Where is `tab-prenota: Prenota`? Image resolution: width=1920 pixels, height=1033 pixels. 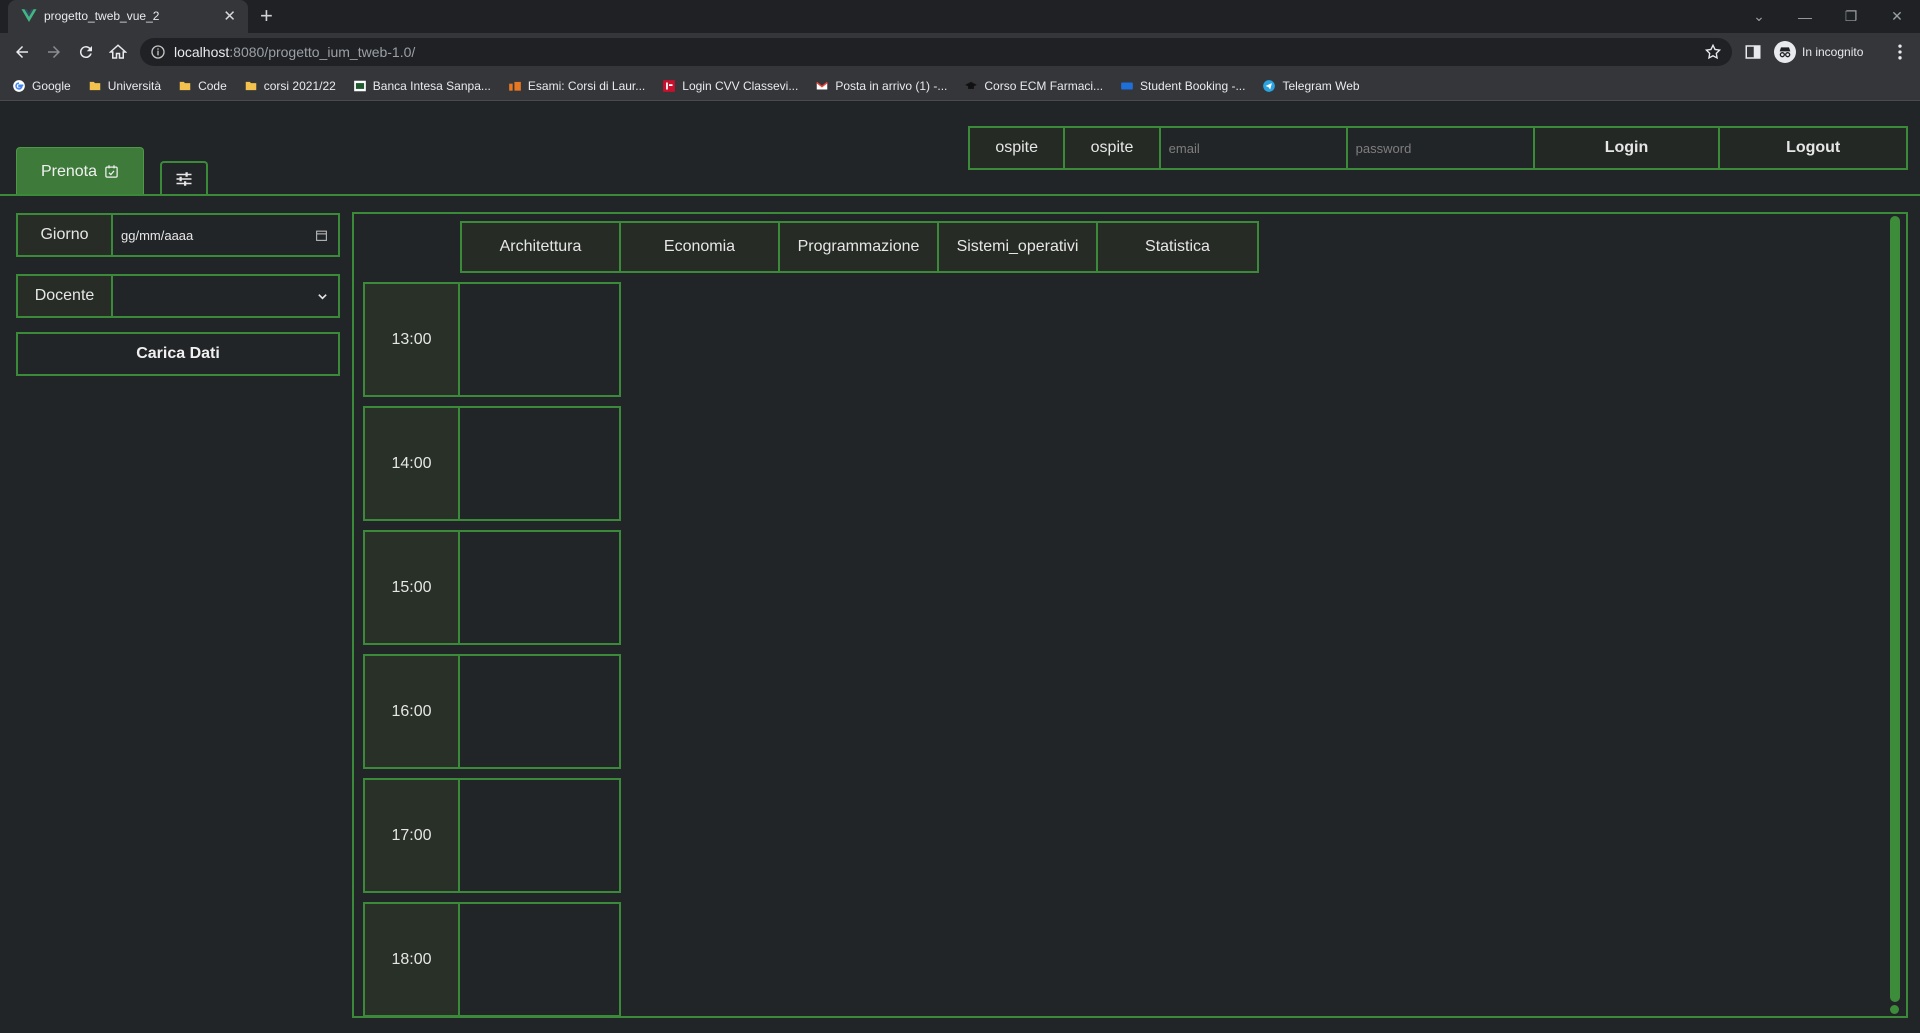
tab-prenota: Prenota is located at coordinates (80, 171).